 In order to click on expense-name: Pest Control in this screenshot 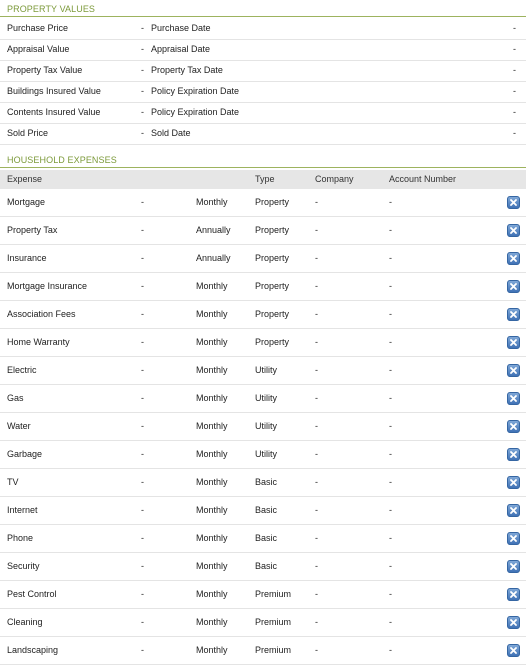, I will do `click(32, 594)`.